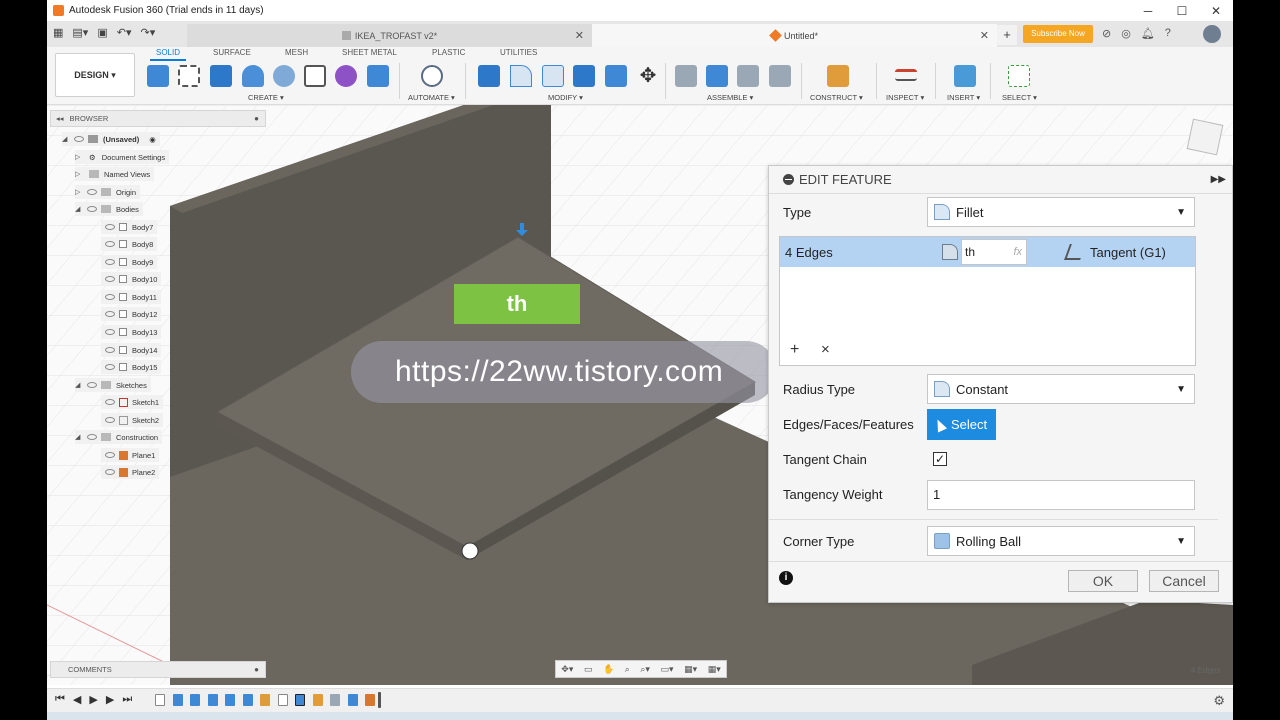  What do you see at coordinates (131, 297) in the screenshot?
I see `tree-item-body: Body11` at bounding box center [131, 297].